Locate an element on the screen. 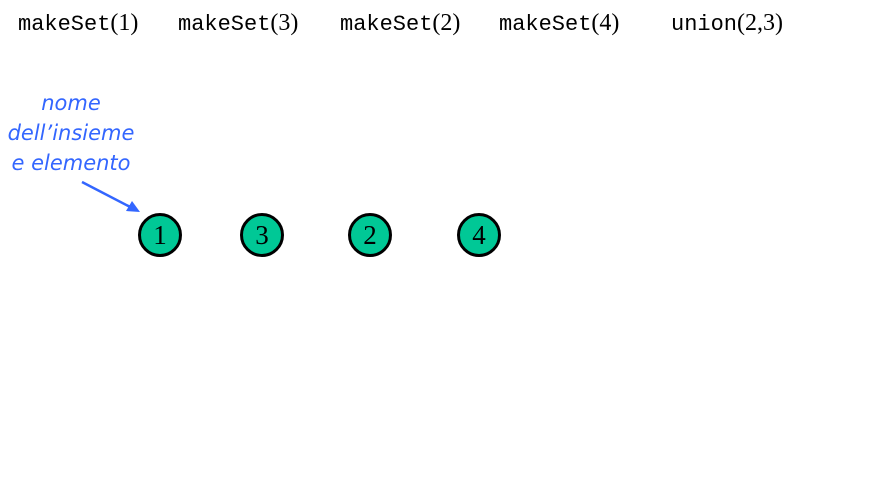  operation-makeset-4: makeSet(4) is located at coordinates (559, 24).